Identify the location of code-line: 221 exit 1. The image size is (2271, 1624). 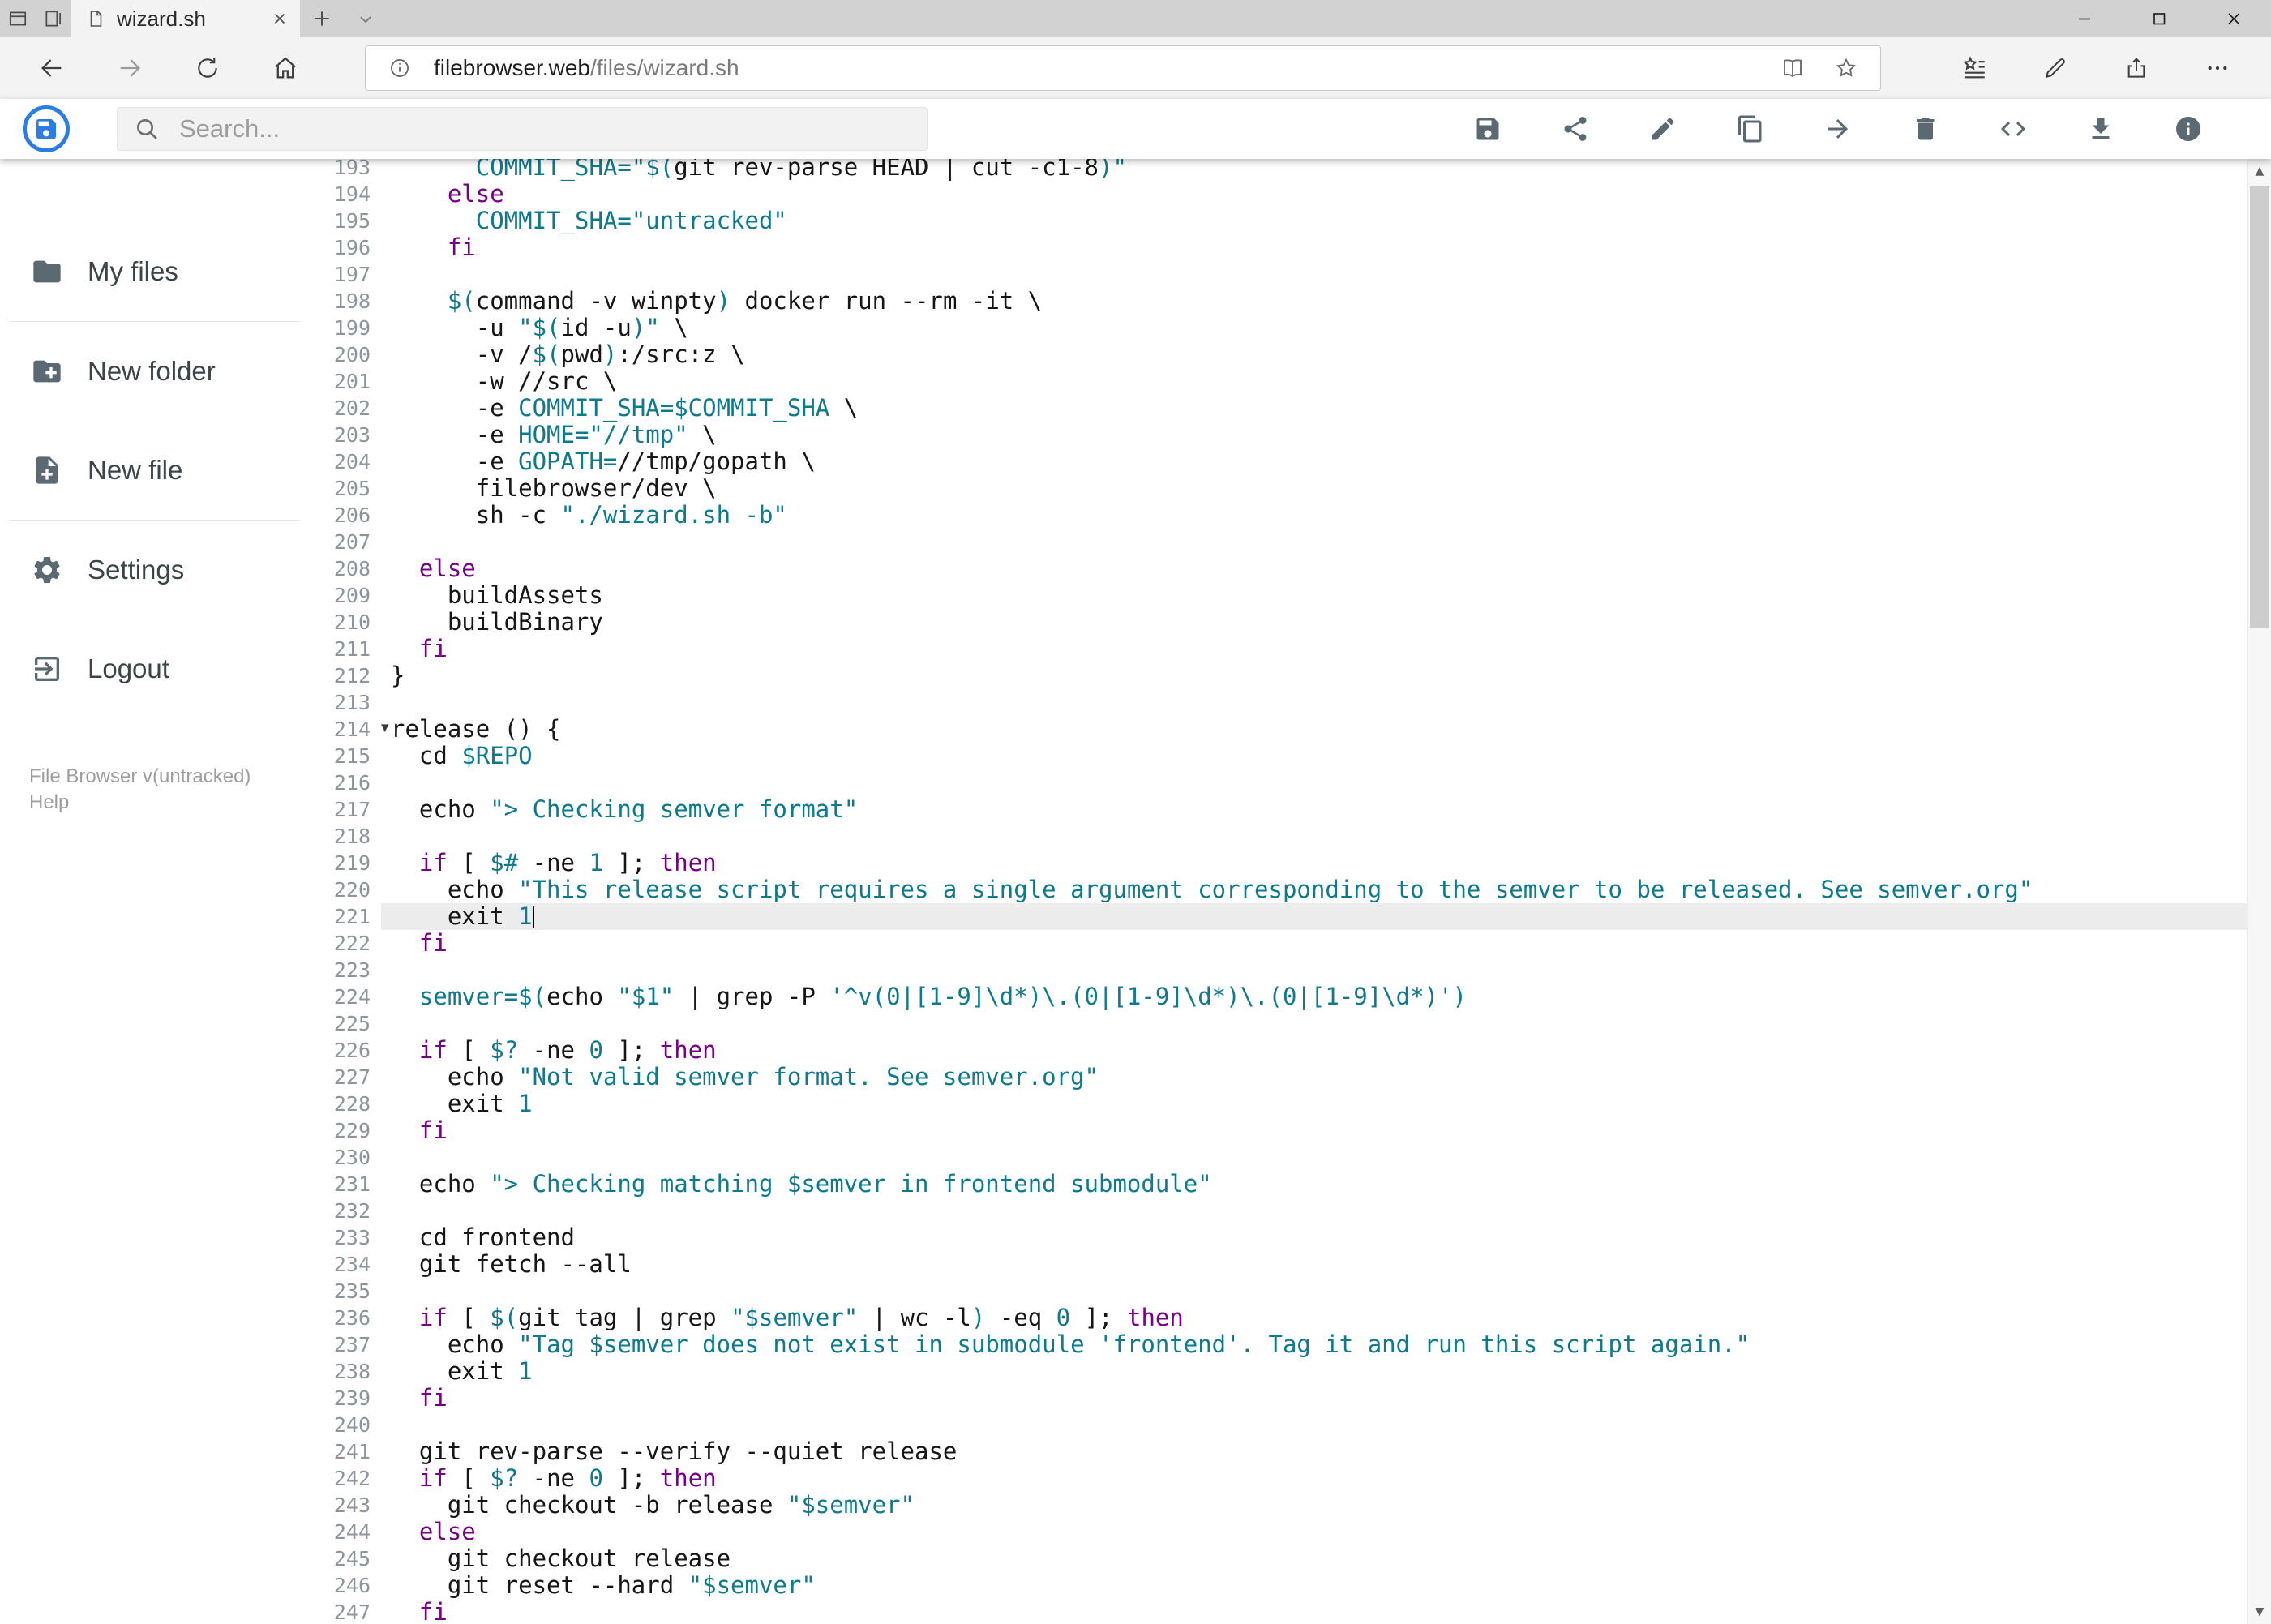
(1289, 917).